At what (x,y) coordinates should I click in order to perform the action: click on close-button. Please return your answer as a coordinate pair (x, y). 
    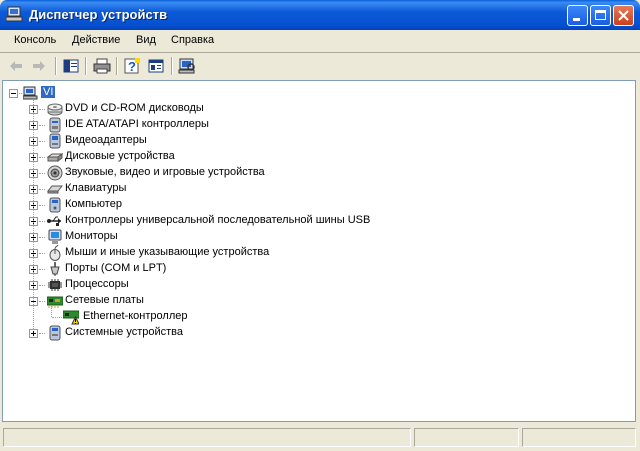
    Looking at the image, I should click on (623, 15).